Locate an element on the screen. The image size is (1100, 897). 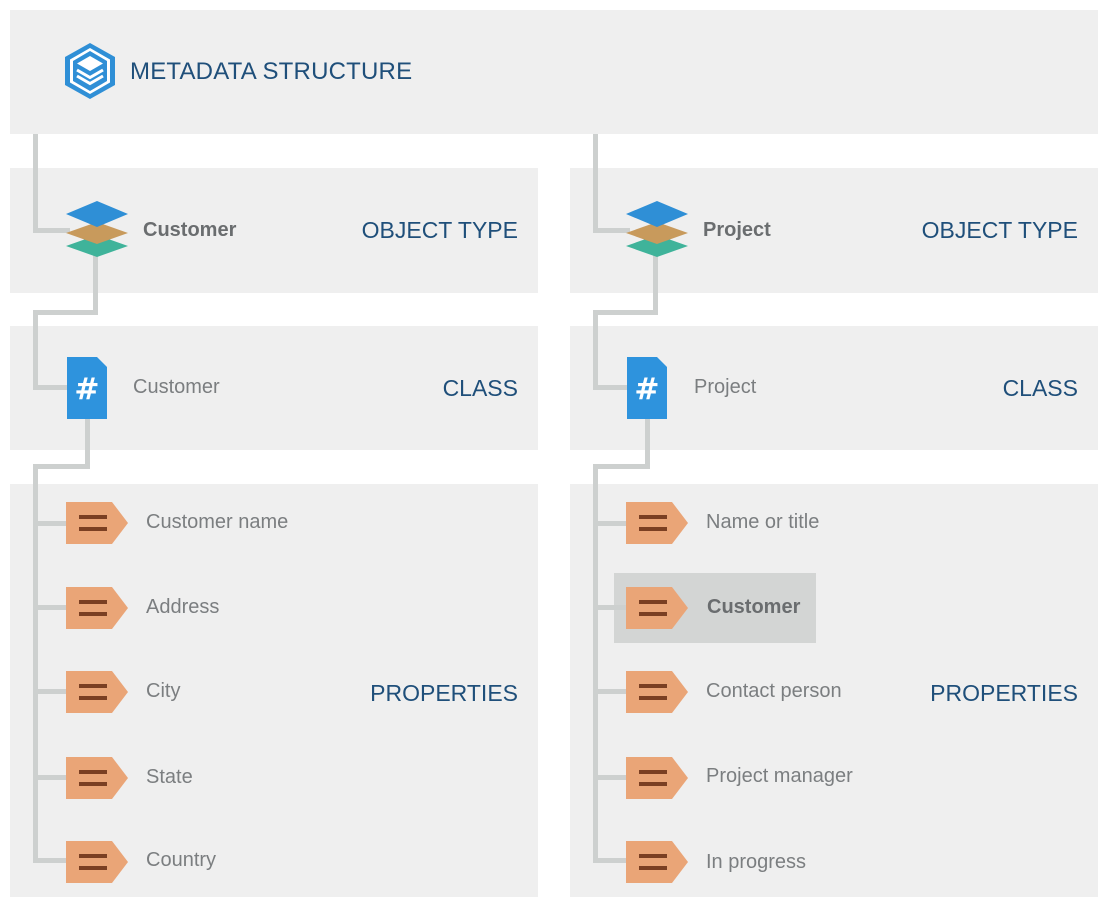
vault-layers-icon is located at coordinates (90, 71).